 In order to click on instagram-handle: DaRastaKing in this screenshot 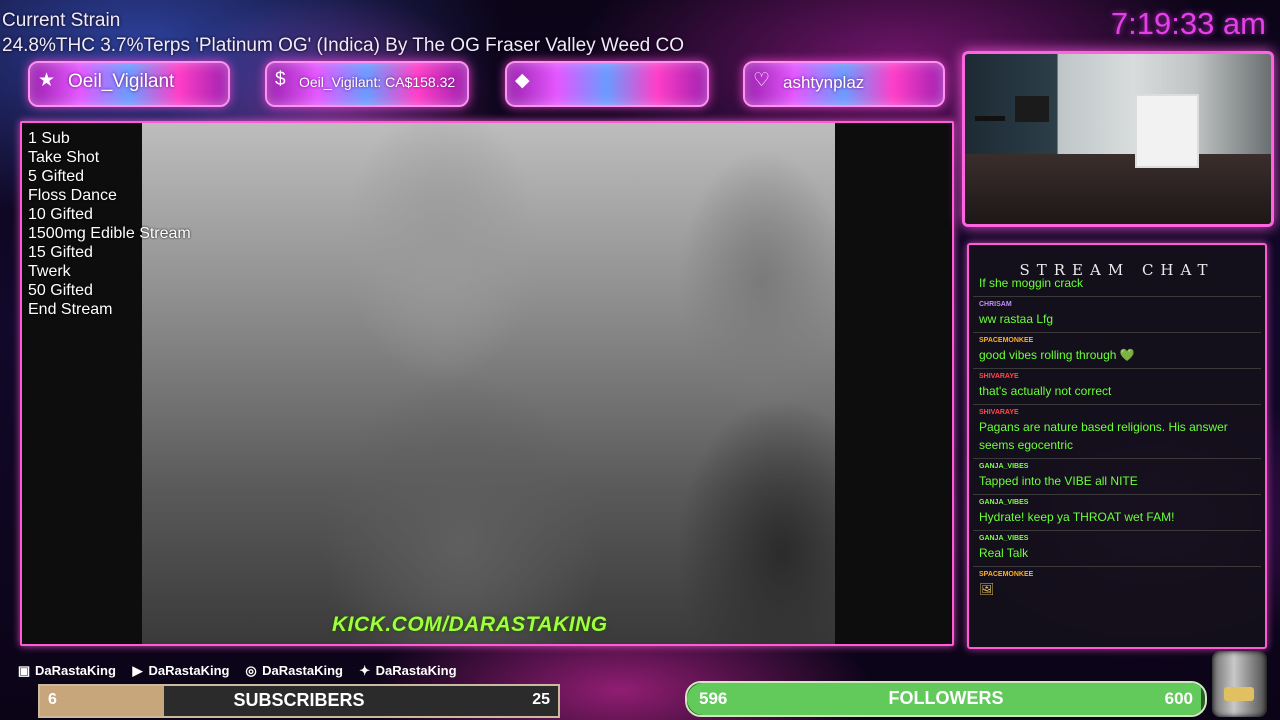, I will do `click(303, 670)`.